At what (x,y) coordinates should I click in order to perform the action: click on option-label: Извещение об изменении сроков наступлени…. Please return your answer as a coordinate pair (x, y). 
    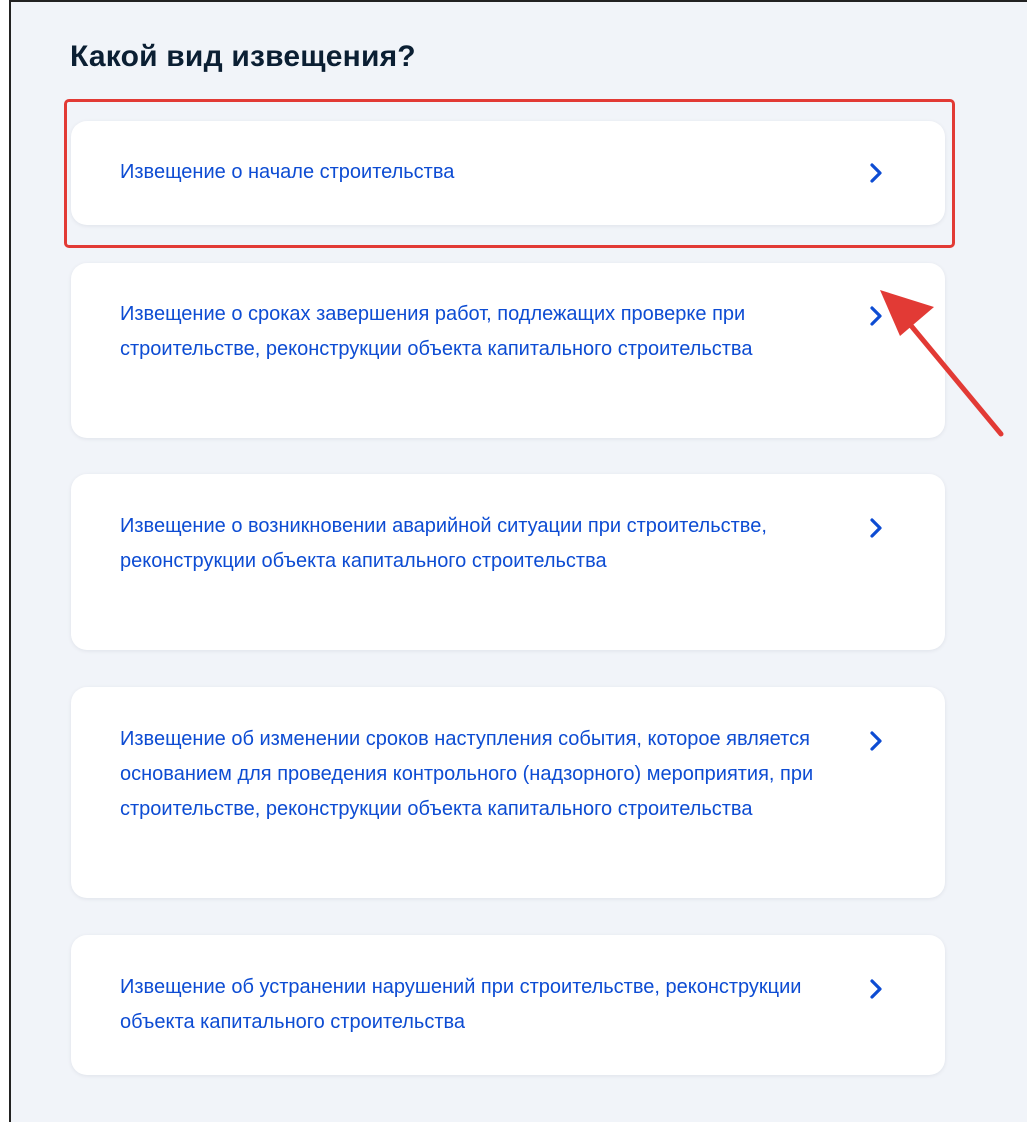
    Looking at the image, I should click on (467, 774).